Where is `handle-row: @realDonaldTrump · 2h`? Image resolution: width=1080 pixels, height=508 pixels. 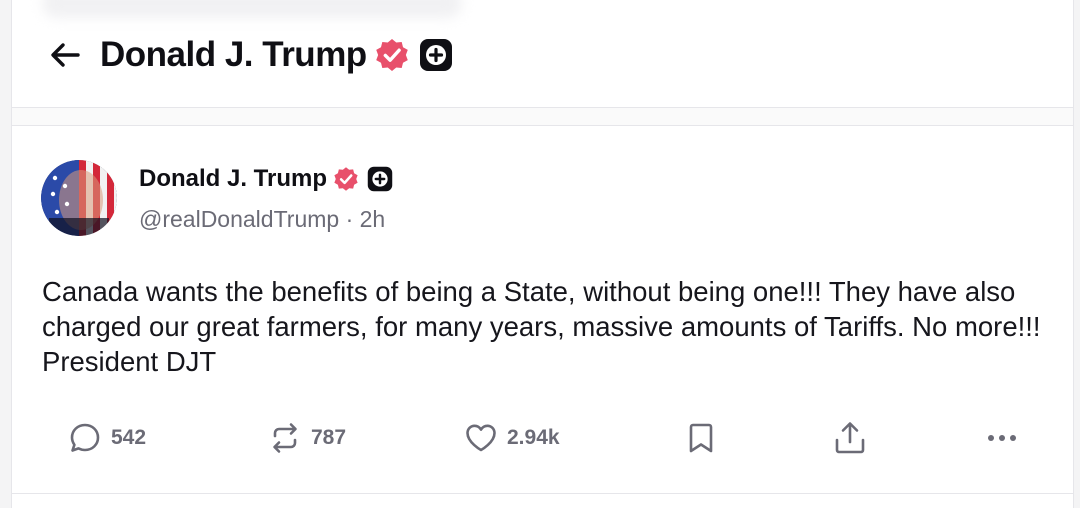 handle-row: @realDonaldTrump · 2h is located at coordinates (262, 219).